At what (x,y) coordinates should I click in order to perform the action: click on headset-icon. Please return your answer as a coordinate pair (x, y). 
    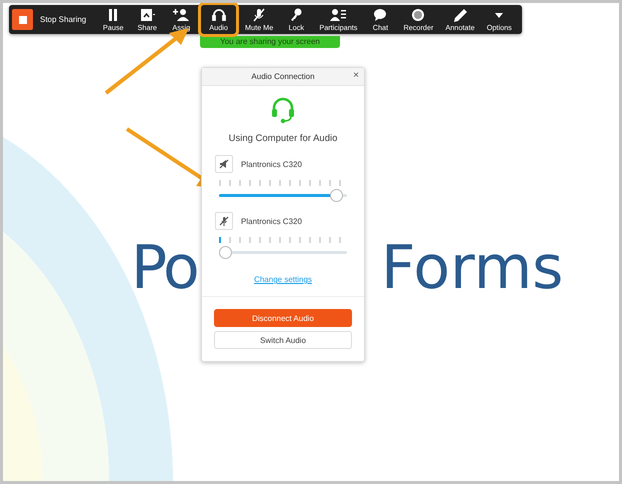
    Looking at the image, I should click on (283, 110).